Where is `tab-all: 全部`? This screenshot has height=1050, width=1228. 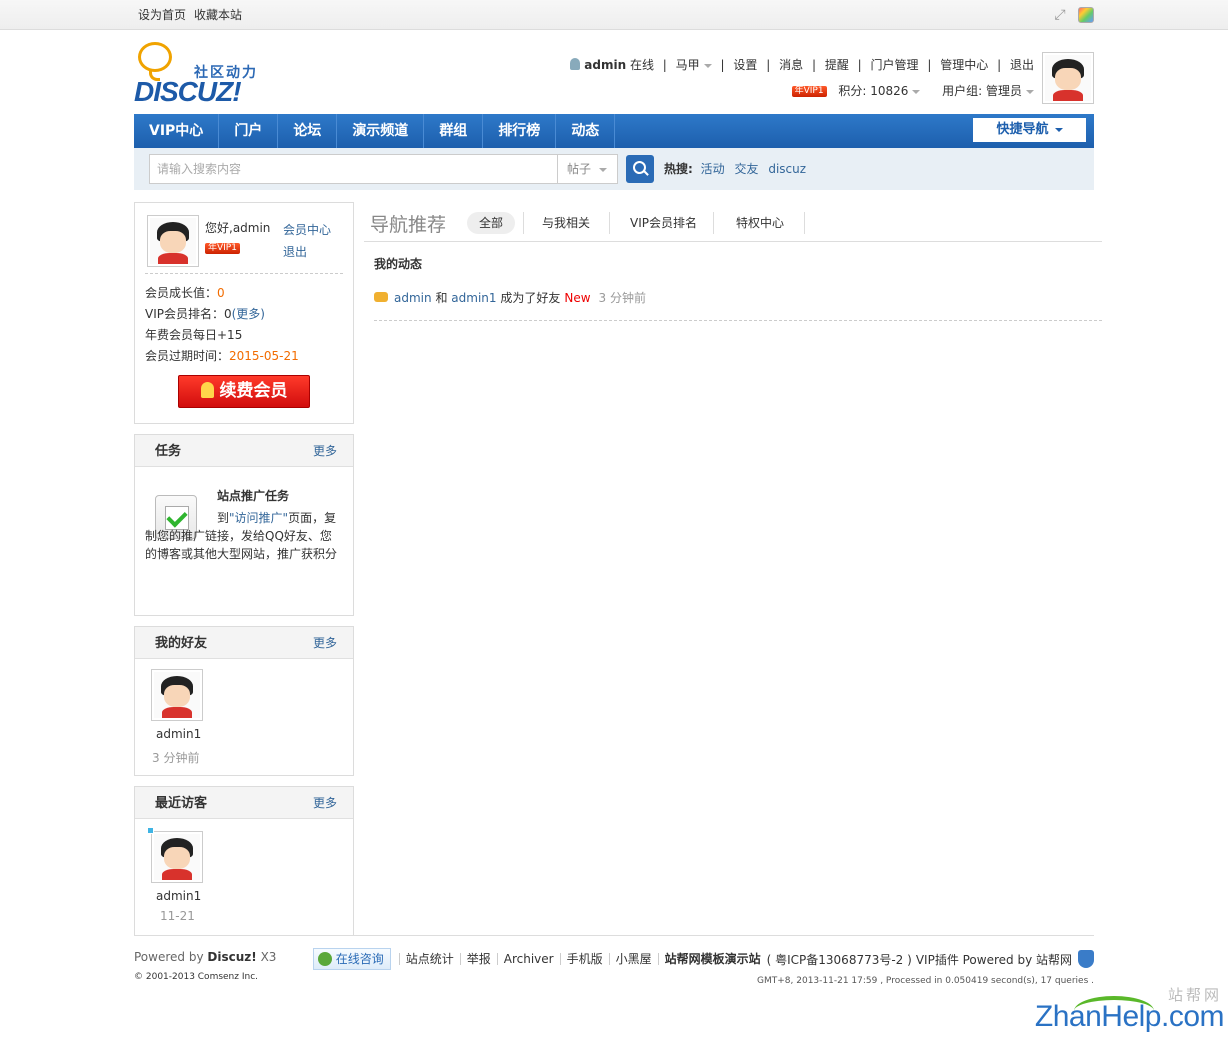
tab-all: 全部 is located at coordinates (491, 223).